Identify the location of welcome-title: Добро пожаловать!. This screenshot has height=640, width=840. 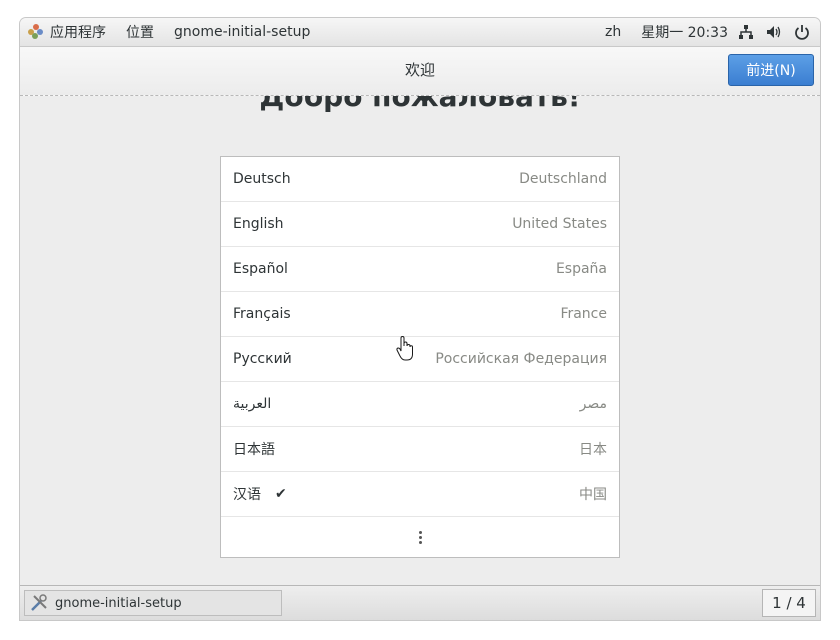
(420, 104).